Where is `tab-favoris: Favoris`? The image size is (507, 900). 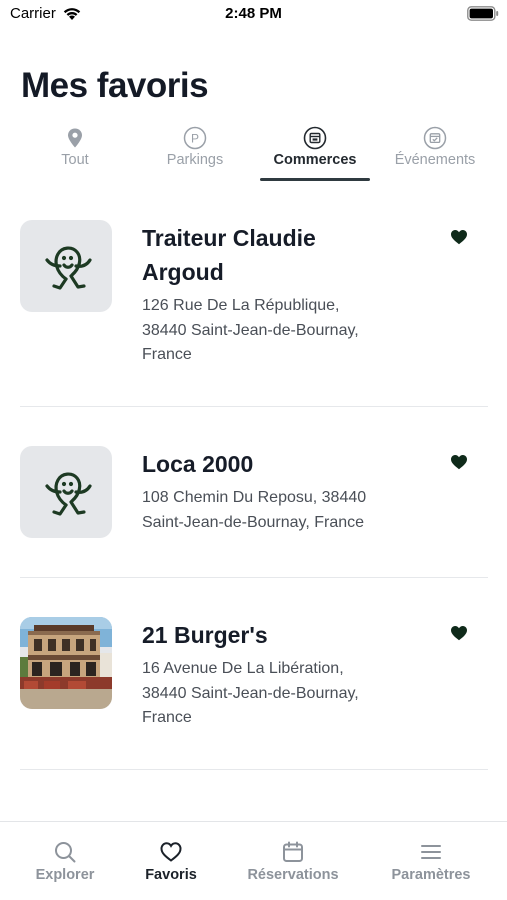 tab-favoris: Favoris is located at coordinates (171, 857).